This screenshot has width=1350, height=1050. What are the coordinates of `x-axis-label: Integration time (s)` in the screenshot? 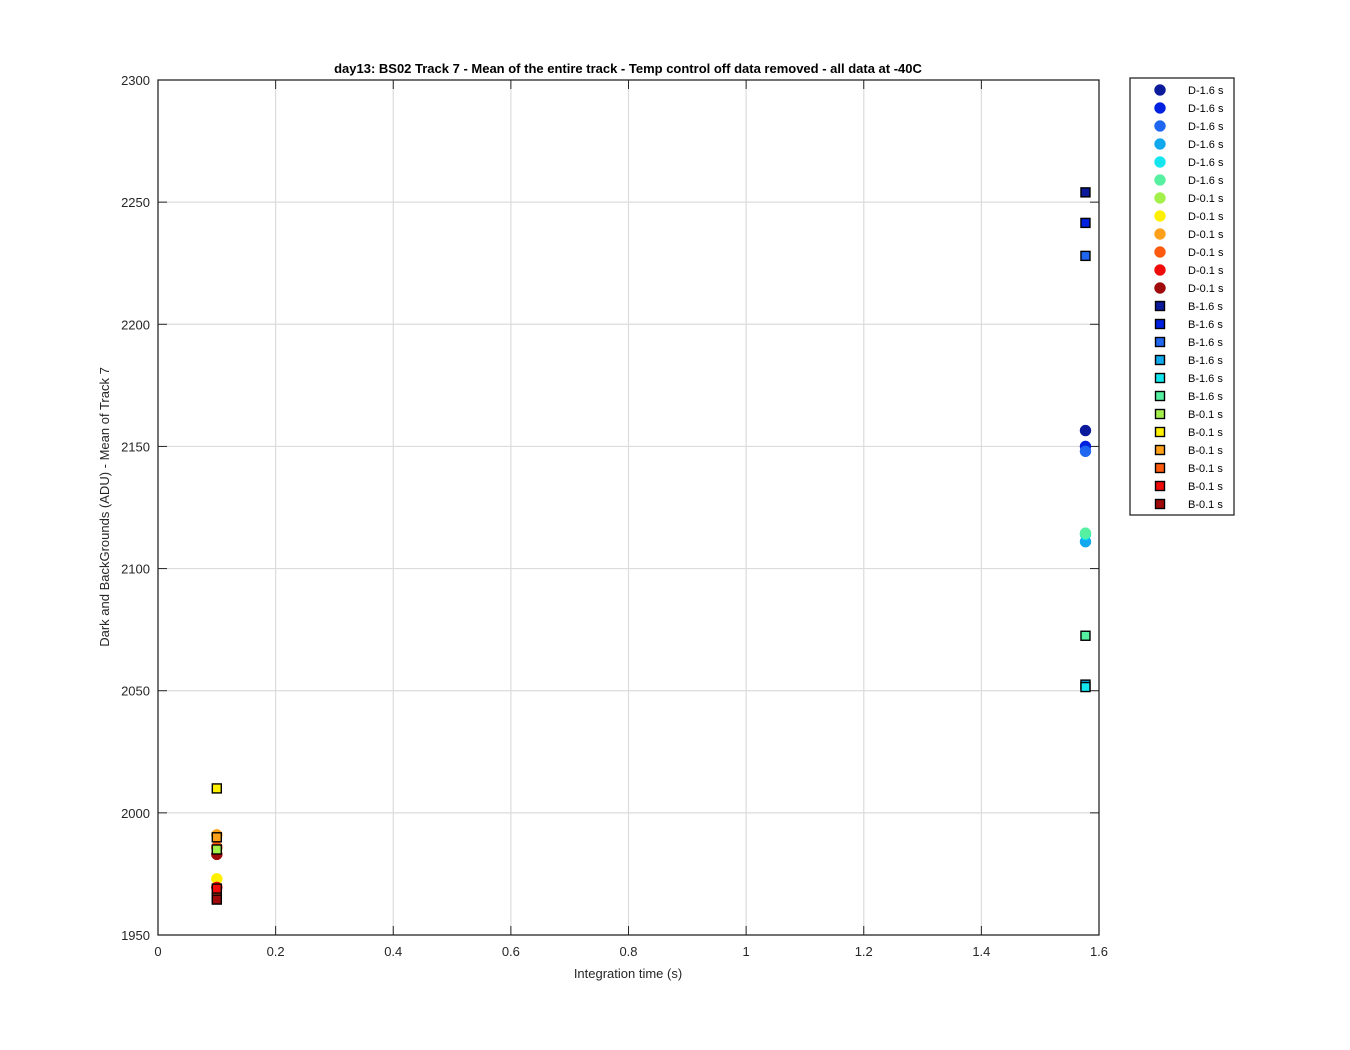 It's located at (628, 973).